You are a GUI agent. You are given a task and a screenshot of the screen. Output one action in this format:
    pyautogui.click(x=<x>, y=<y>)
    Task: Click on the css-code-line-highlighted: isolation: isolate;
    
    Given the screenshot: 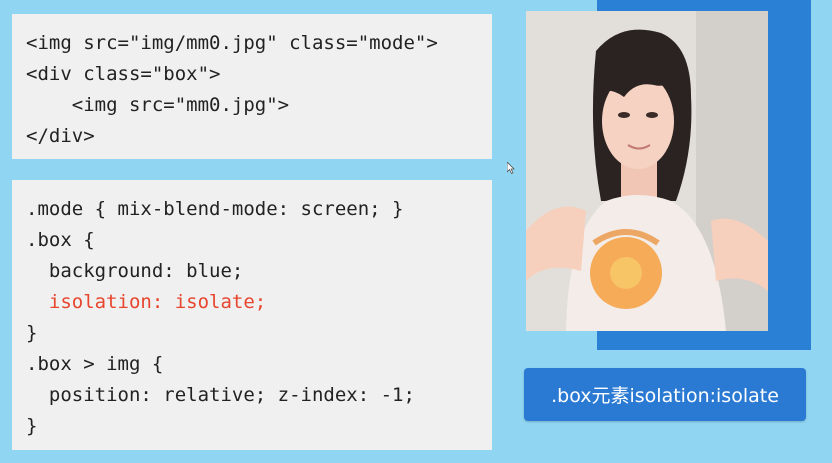 What is the action you would take?
    pyautogui.click(x=146, y=302)
    